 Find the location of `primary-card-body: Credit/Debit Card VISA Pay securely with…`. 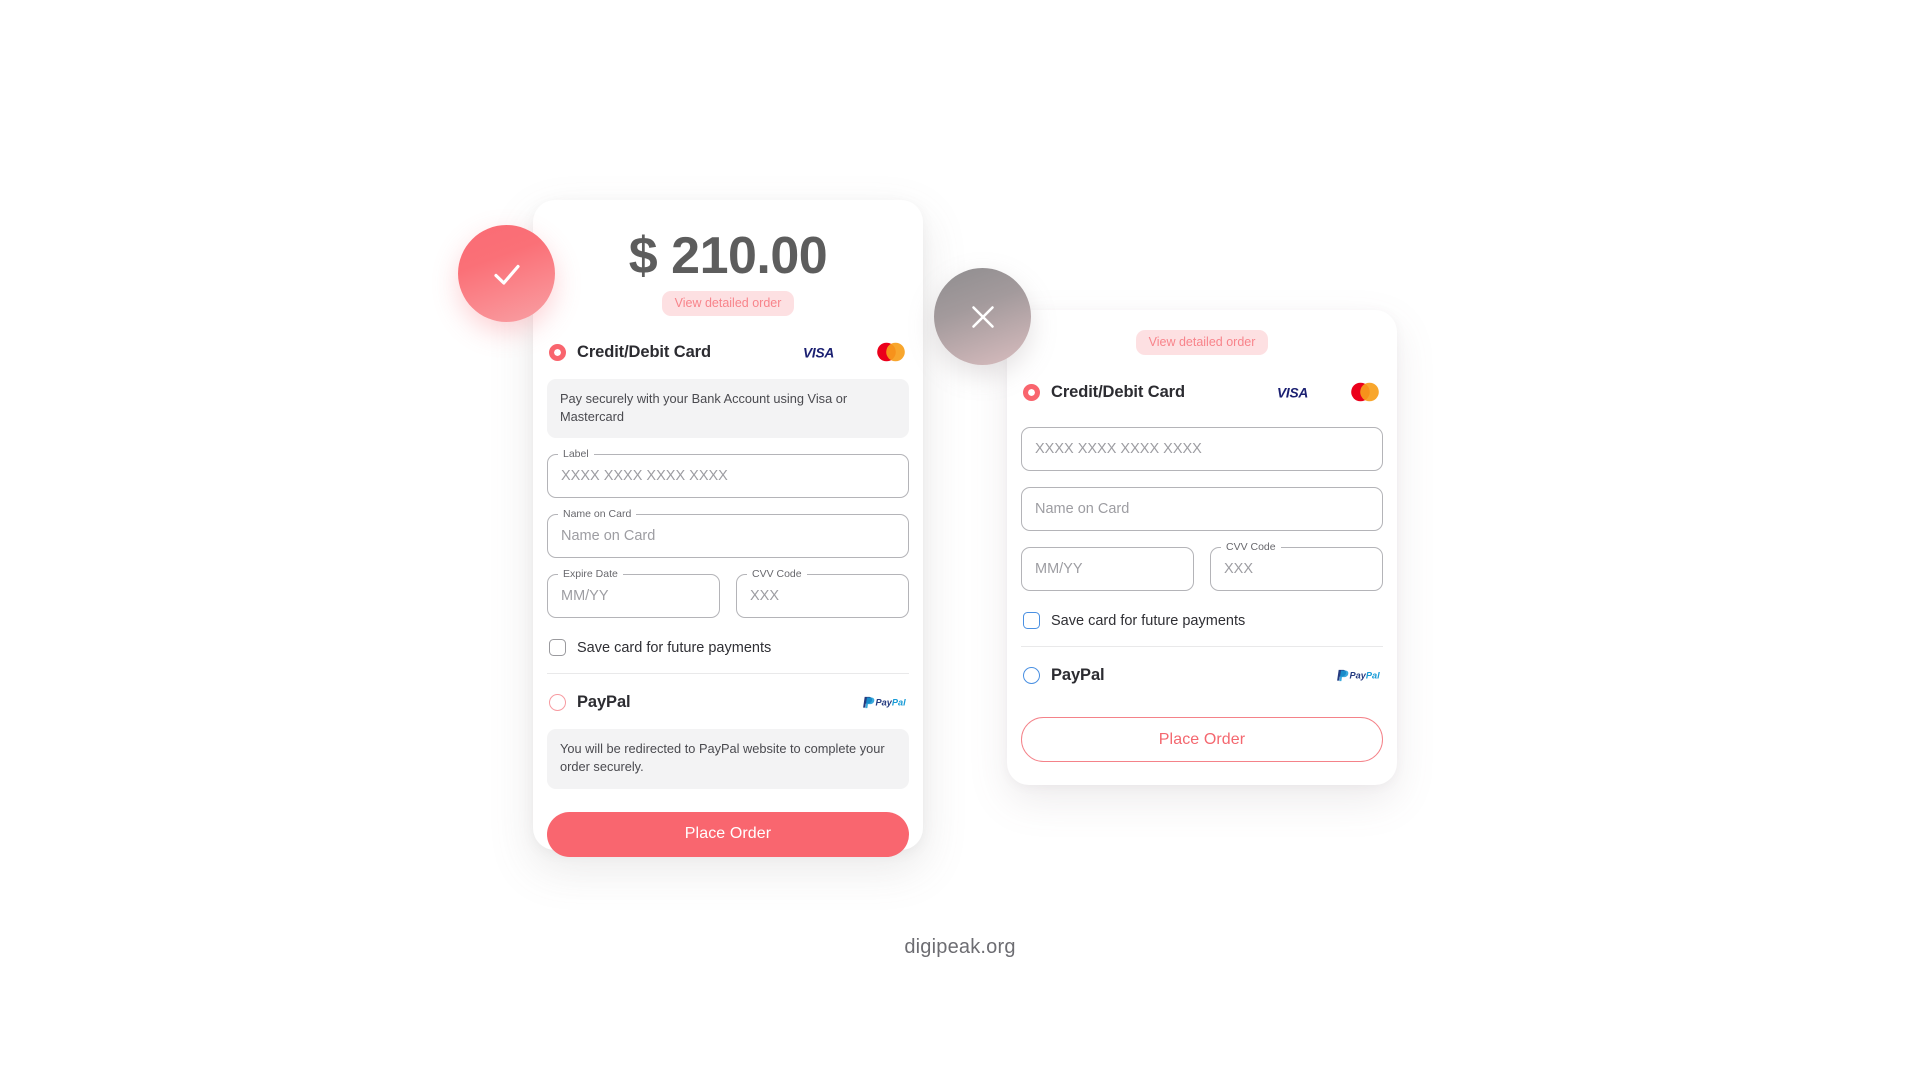

primary-card-body: Credit/Debit Card VISA Pay securely with… is located at coordinates (728, 596).